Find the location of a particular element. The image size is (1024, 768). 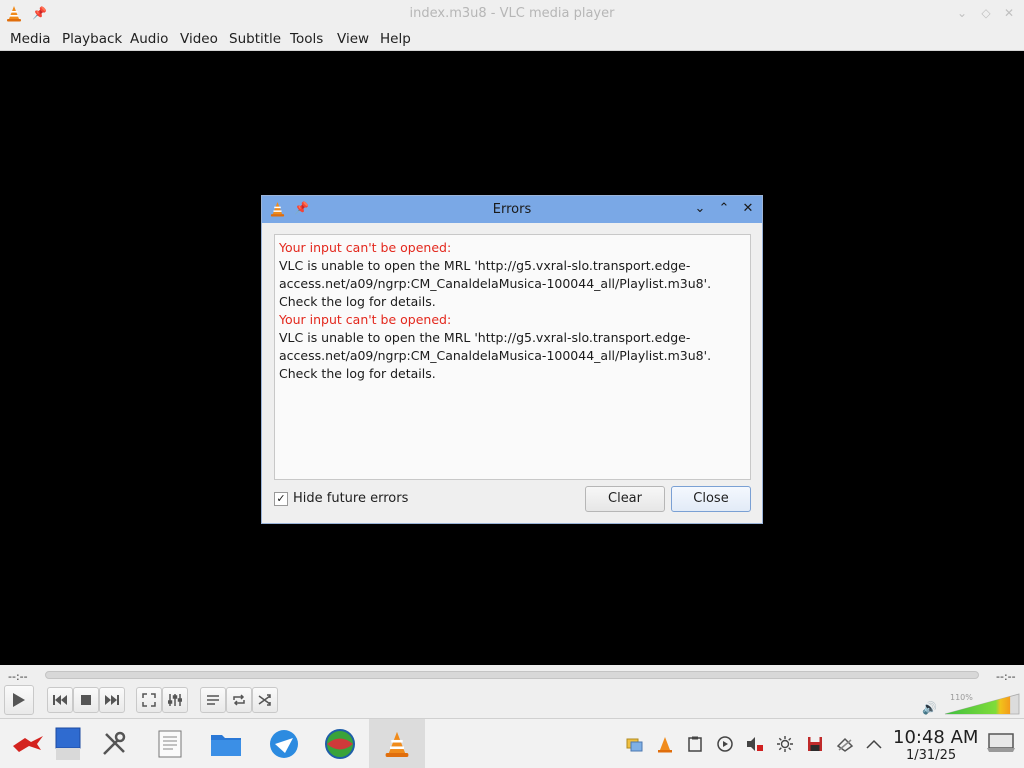

brightness-icon is located at coordinates (785, 744).